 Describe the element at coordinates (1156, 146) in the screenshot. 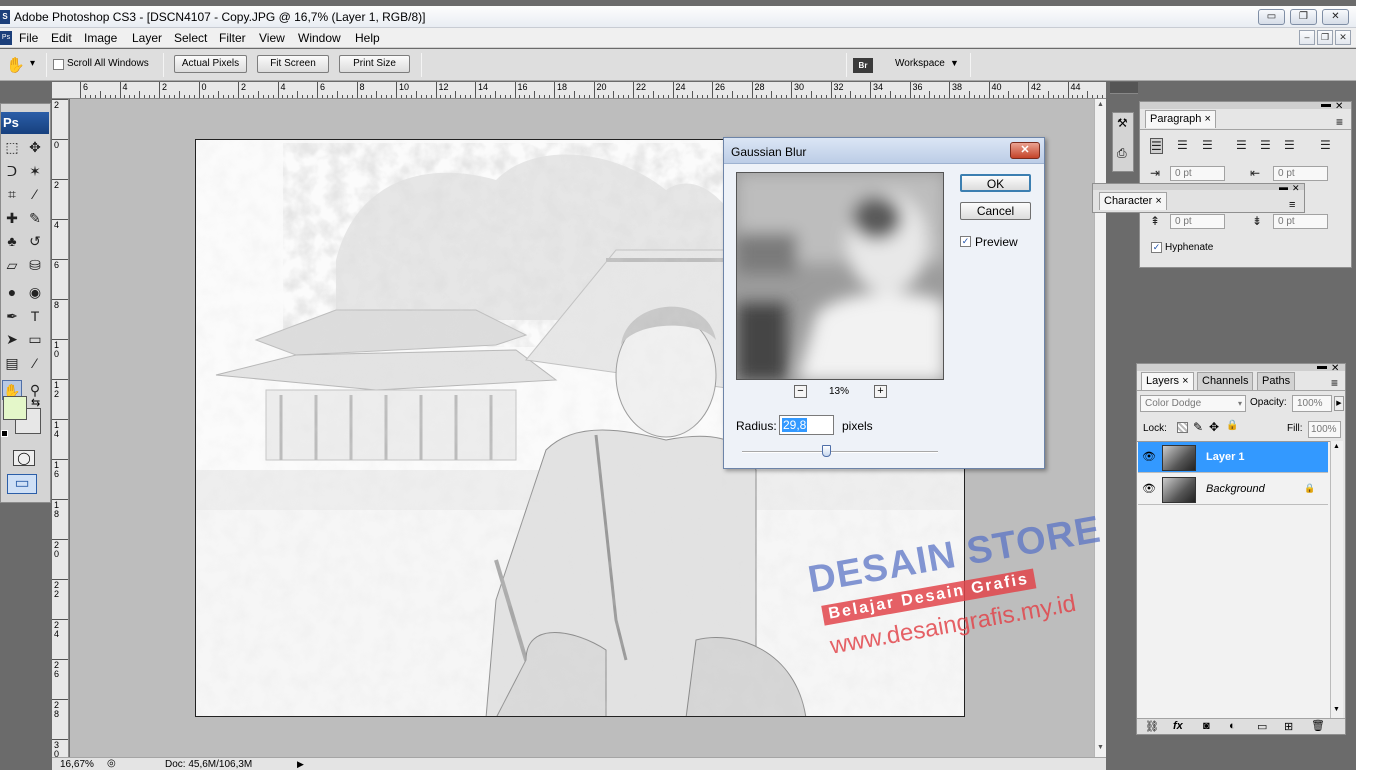

I see `align-left-icon: ☰` at that location.